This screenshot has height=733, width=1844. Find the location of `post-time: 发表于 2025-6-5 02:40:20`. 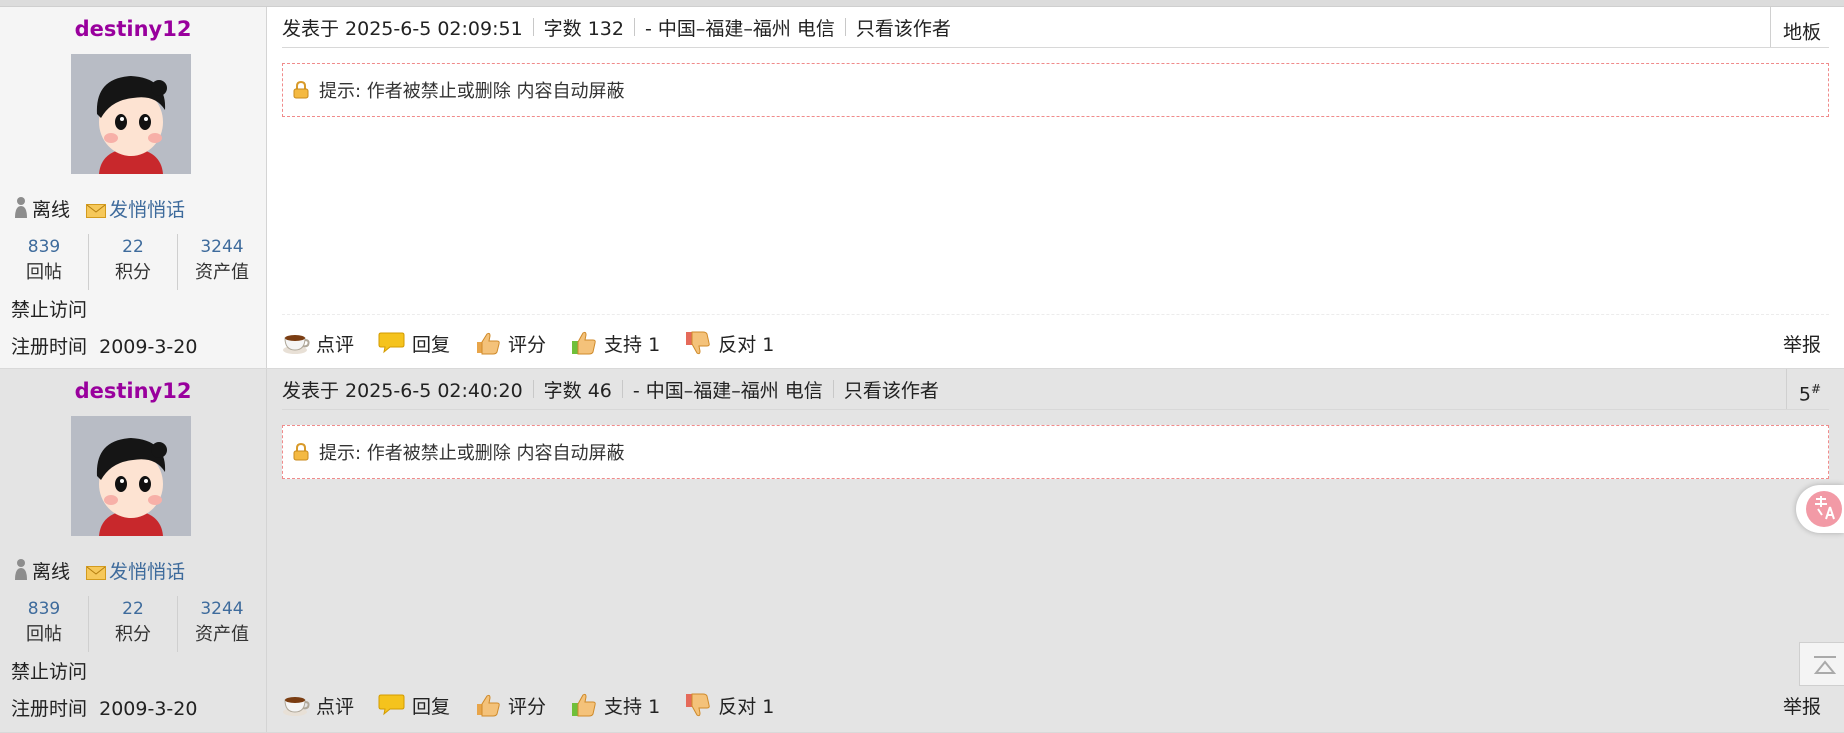

post-time: 发表于 2025-6-5 02:40:20 is located at coordinates (402, 390).